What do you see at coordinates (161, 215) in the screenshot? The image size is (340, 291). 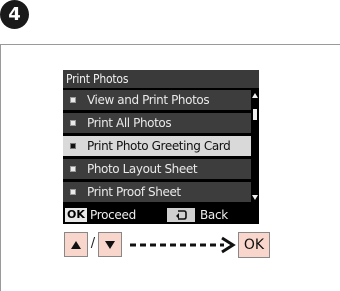 I see `screen-footer: OK Proceed Back` at bounding box center [161, 215].